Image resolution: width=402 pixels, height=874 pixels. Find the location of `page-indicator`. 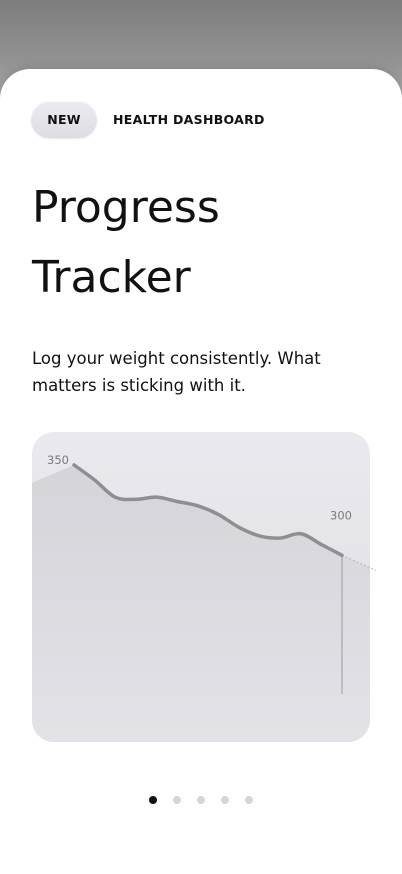

page-indicator is located at coordinates (201, 800).